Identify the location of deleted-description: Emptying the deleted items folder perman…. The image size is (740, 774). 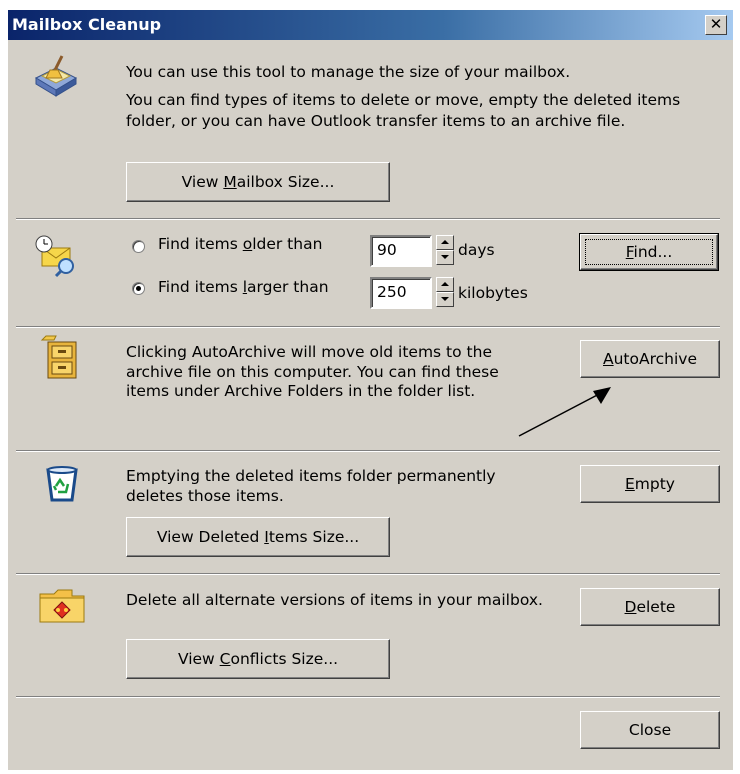
(311, 486).